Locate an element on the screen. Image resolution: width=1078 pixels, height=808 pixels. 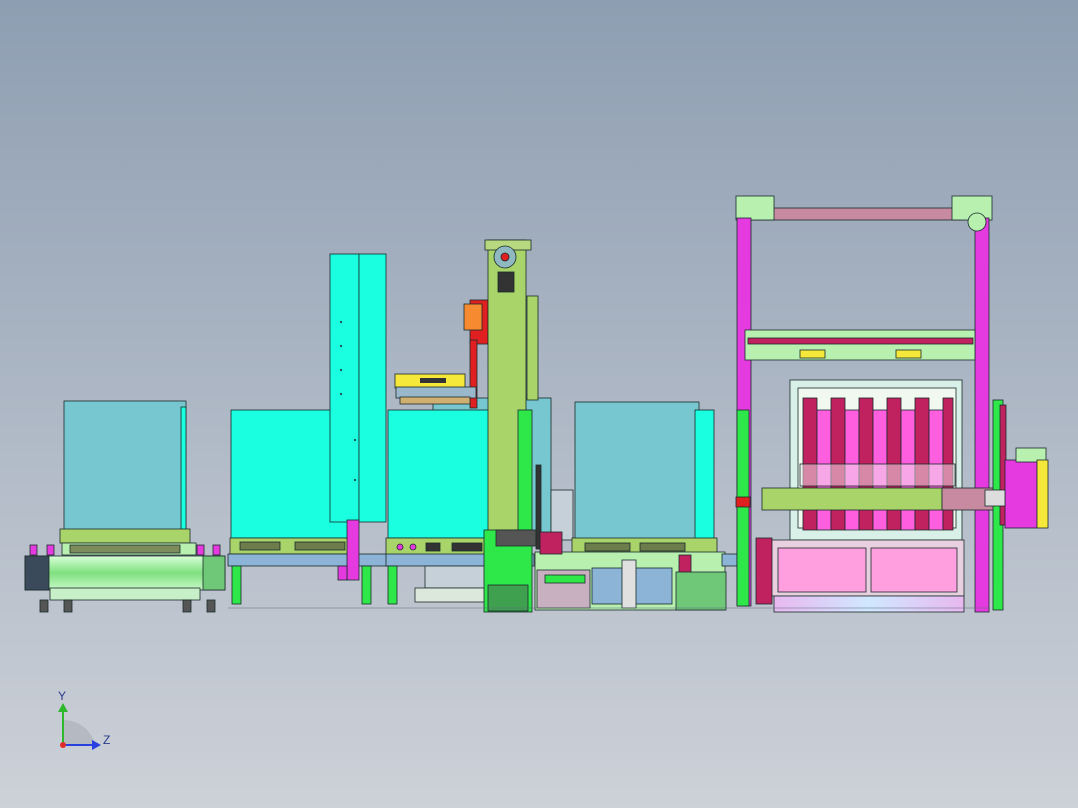
conveyor-left is located at coordinates (125, 573).